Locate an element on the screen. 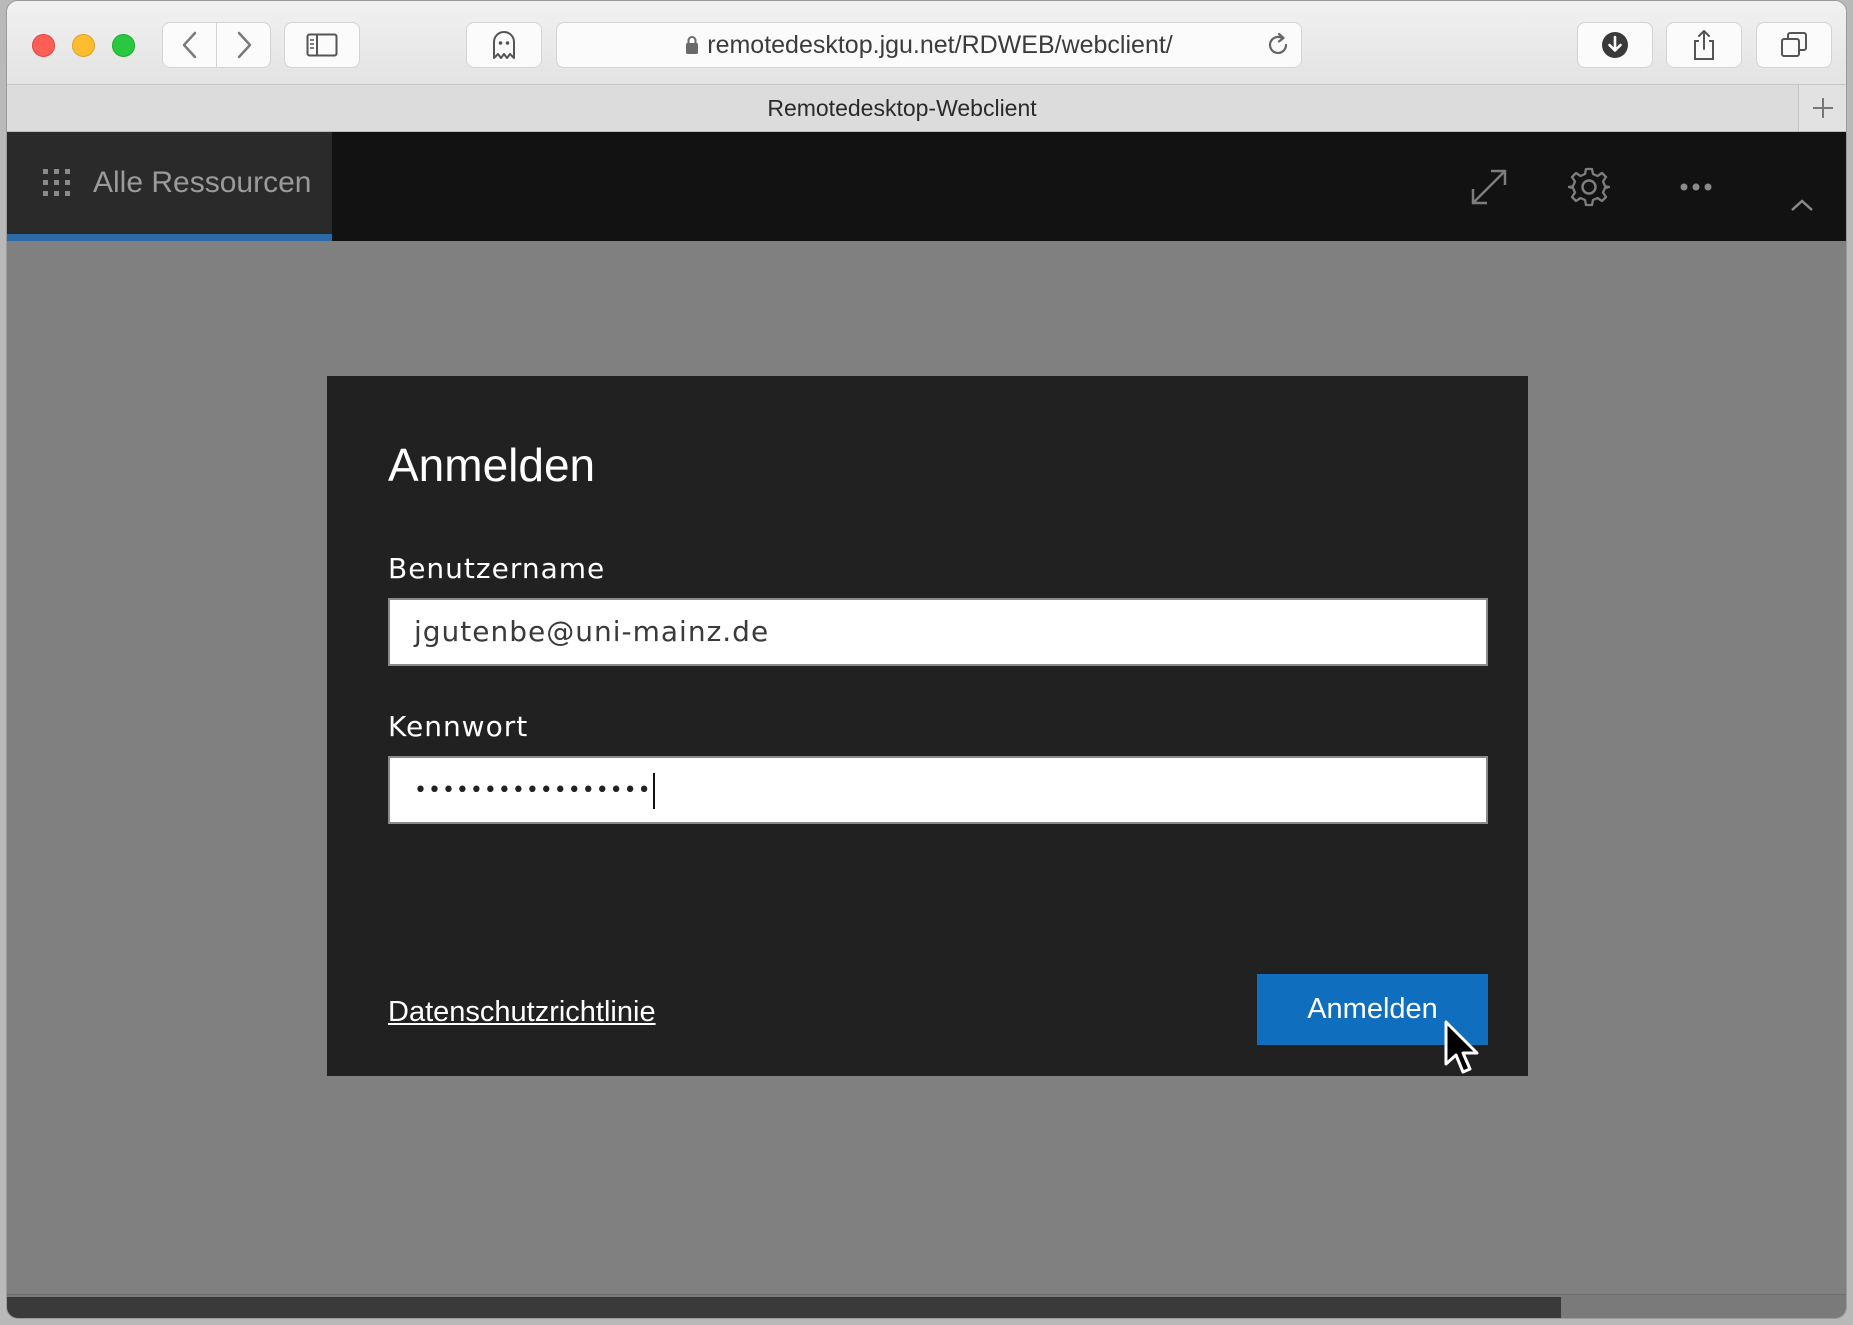 The image size is (1853, 1325). new-tab-icon is located at coordinates (1822, 108).